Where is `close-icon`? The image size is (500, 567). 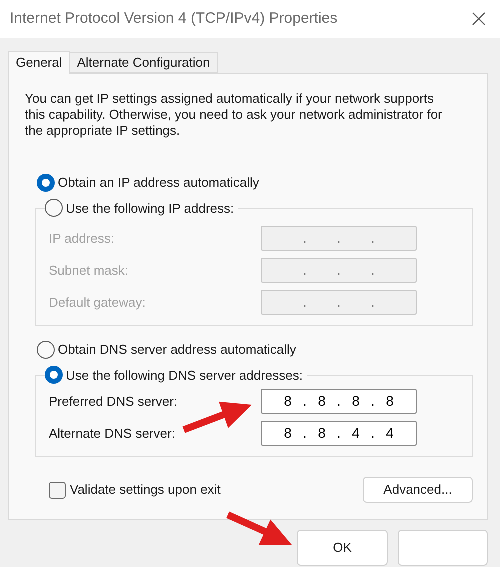 close-icon is located at coordinates (479, 19).